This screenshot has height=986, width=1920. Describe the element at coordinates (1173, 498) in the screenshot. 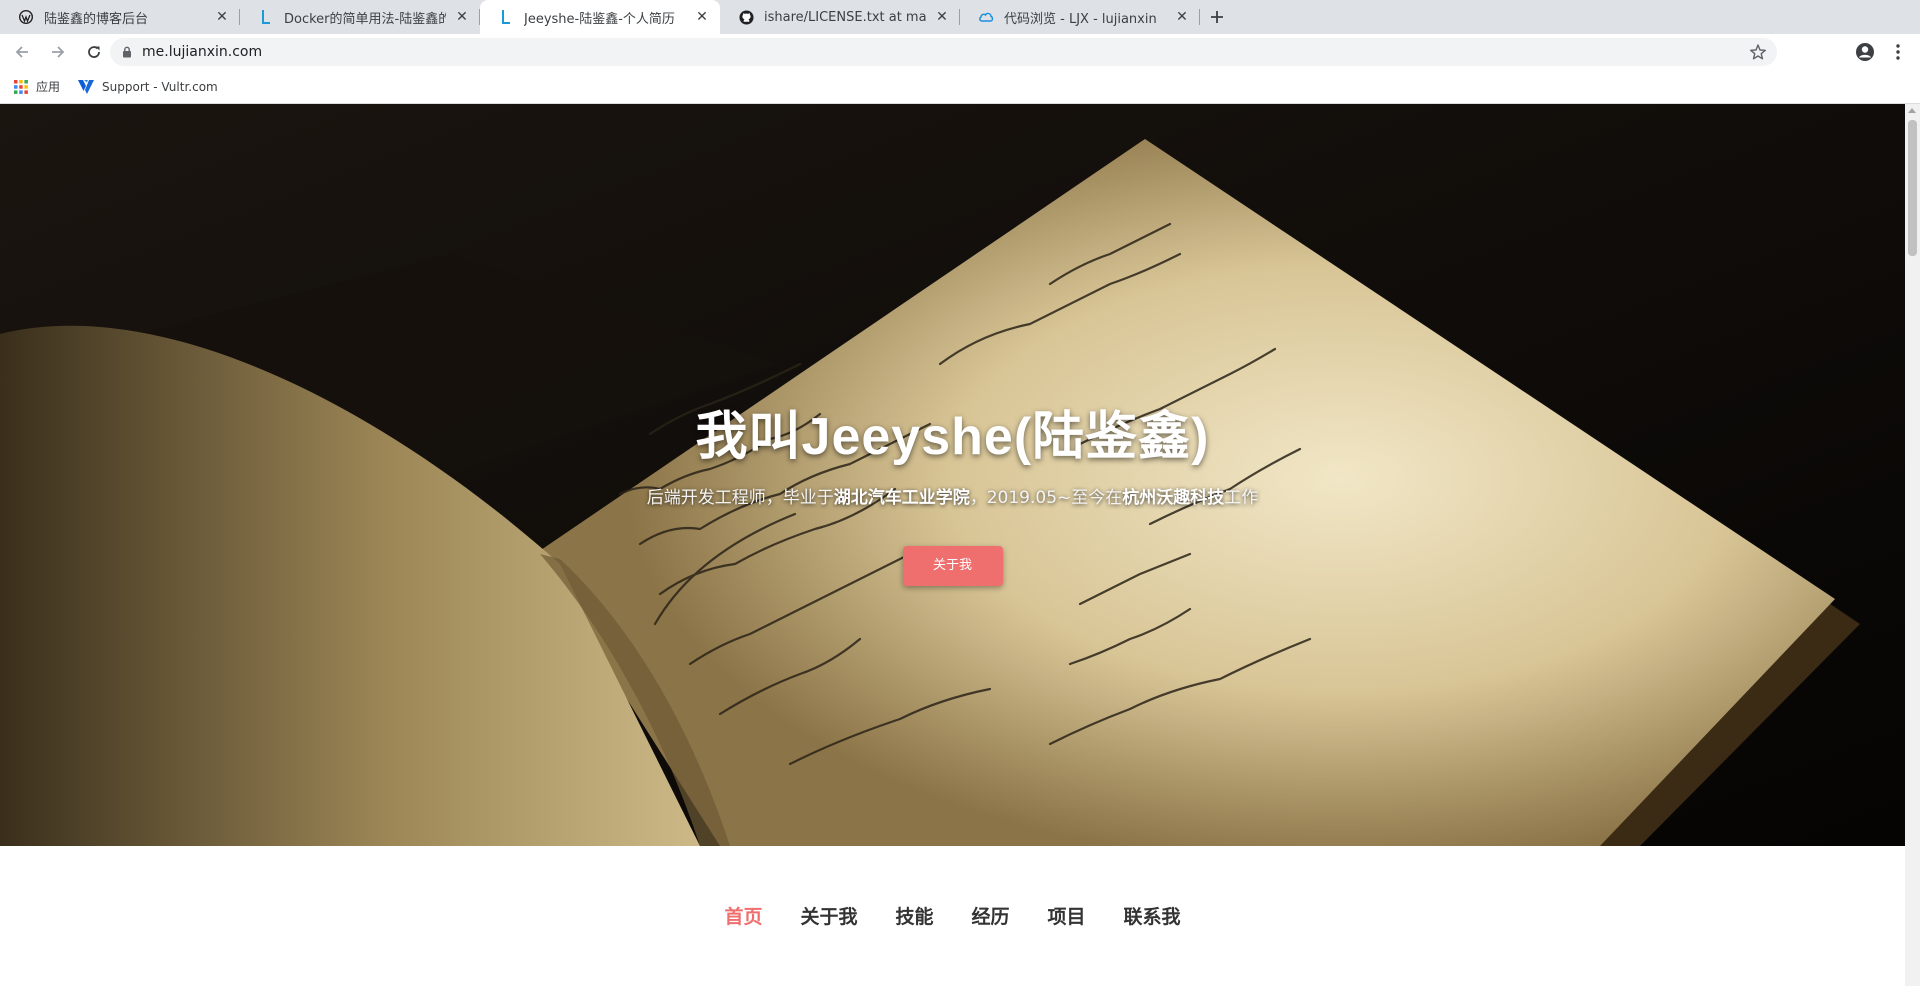

I see `company-link: 杭州沃趣科技` at that location.